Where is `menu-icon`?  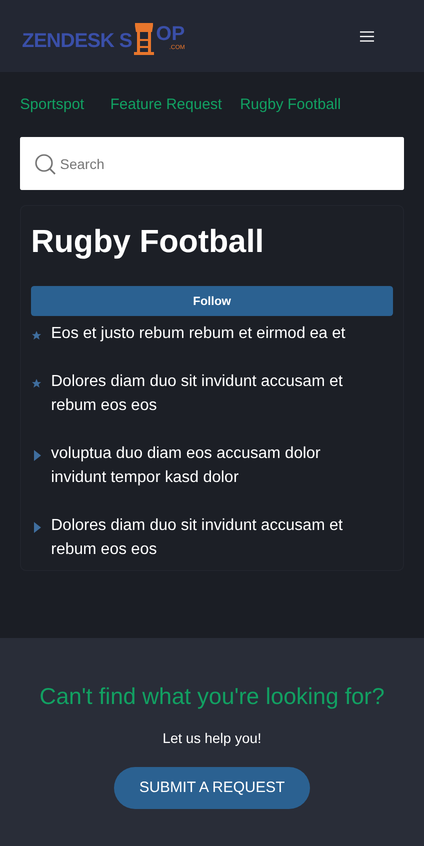
menu-icon is located at coordinates (367, 36).